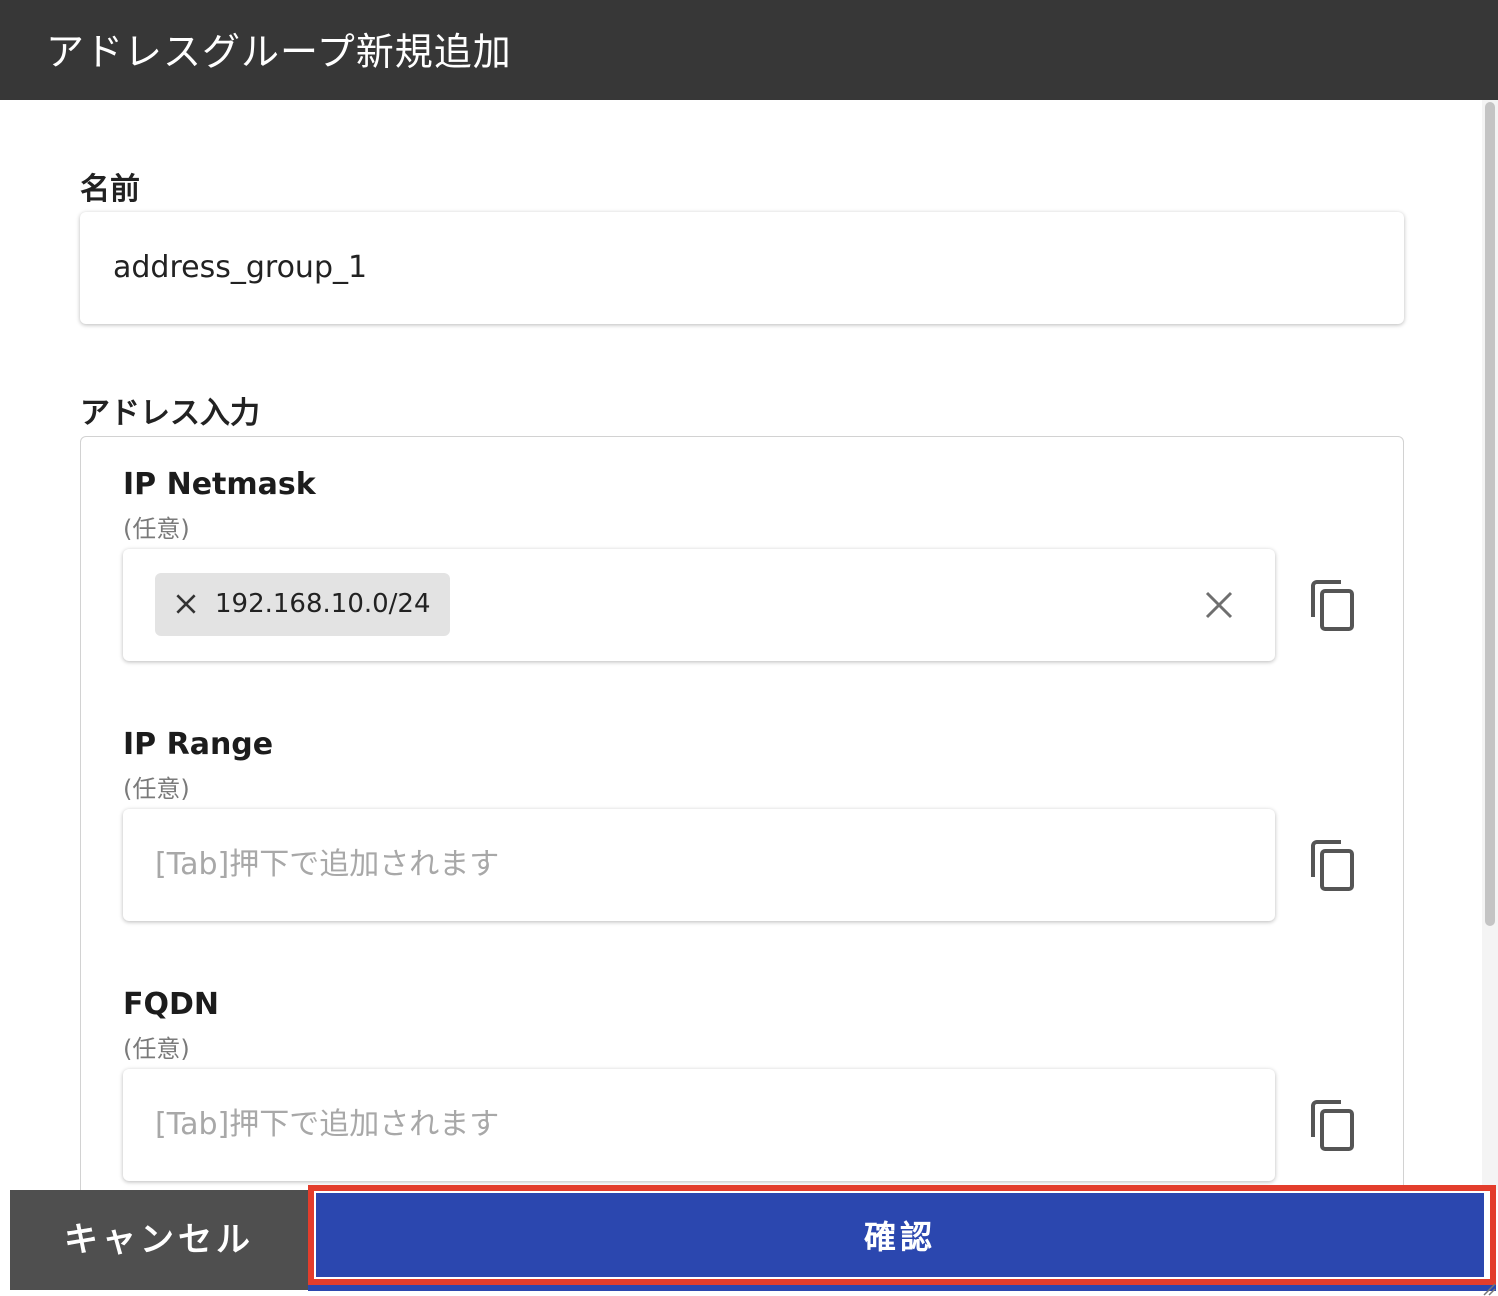  Describe the element at coordinates (170, 413) in the screenshot. I see `address-input-label: アドレス入力` at that location.